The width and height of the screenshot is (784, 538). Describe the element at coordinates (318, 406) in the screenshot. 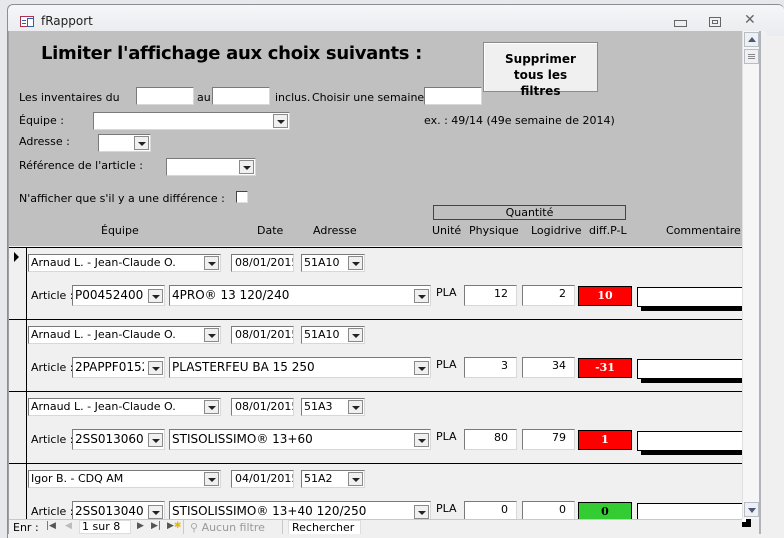

I see `address-value: 51A3` at that location.